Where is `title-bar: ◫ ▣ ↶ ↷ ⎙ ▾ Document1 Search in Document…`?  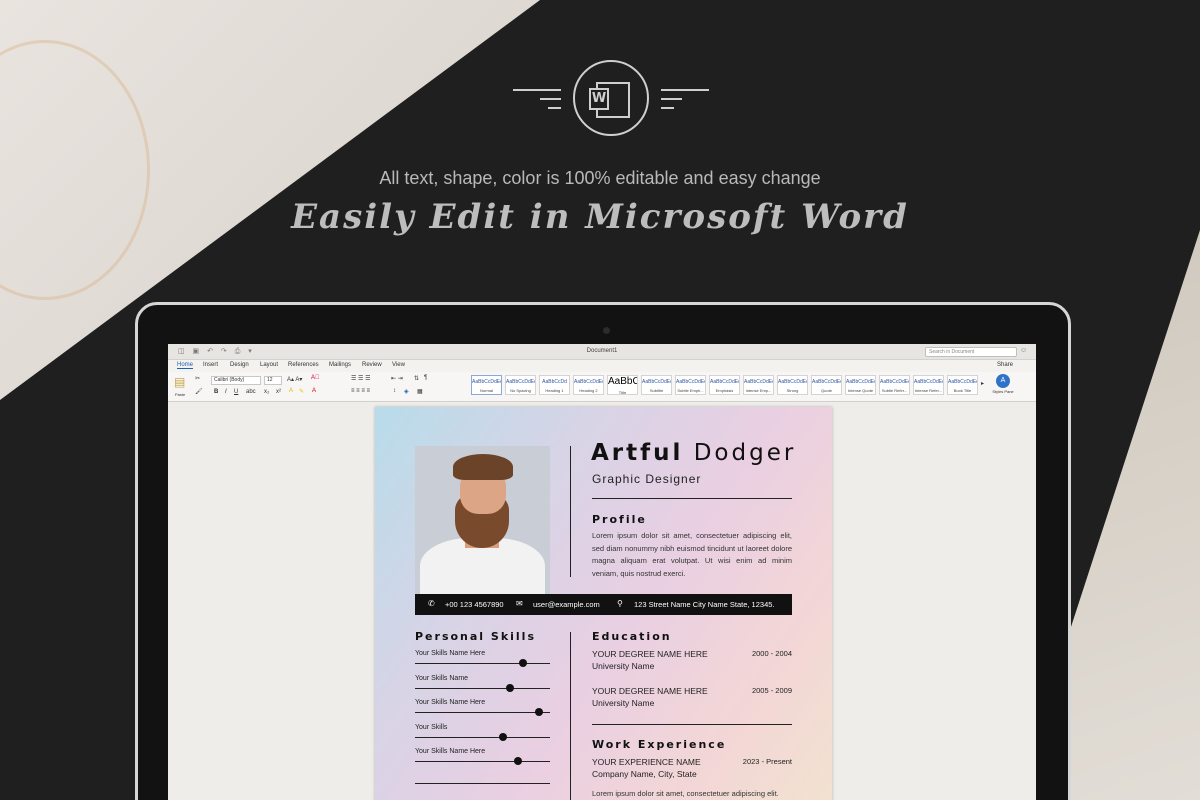
title-bar: ◫ ▣ ↶ ↷ ⎙ ▾ Document1 Search in Document… is located at coordinates (602, 352).